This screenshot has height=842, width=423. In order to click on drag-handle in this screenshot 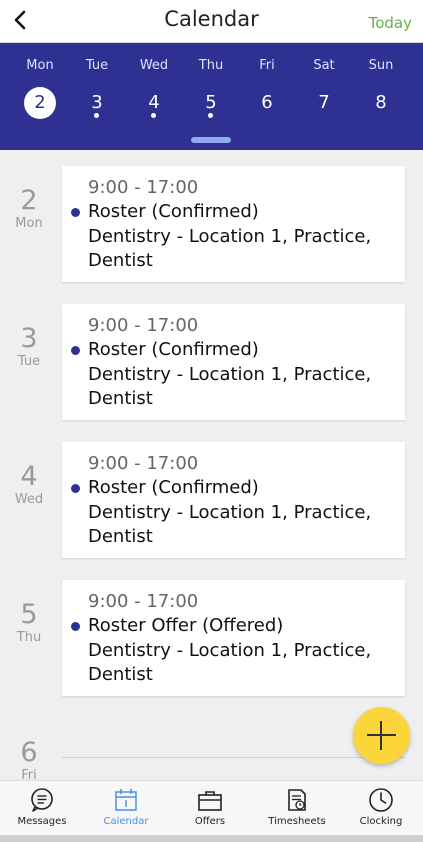, I will do `click(211, 140)`.